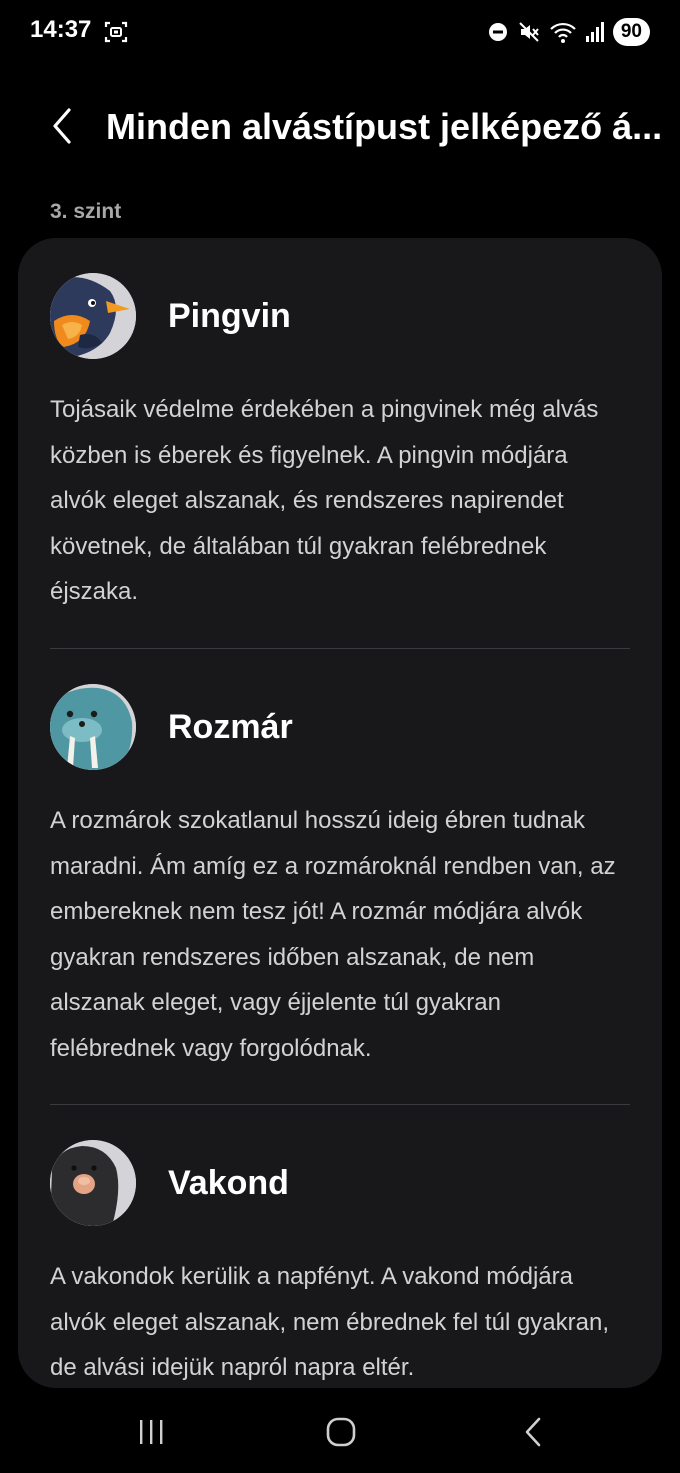  What do you see at coordinates (93, 727) in the screenshot?
I see `walrus-avatar` at bounding box center [93, 727].